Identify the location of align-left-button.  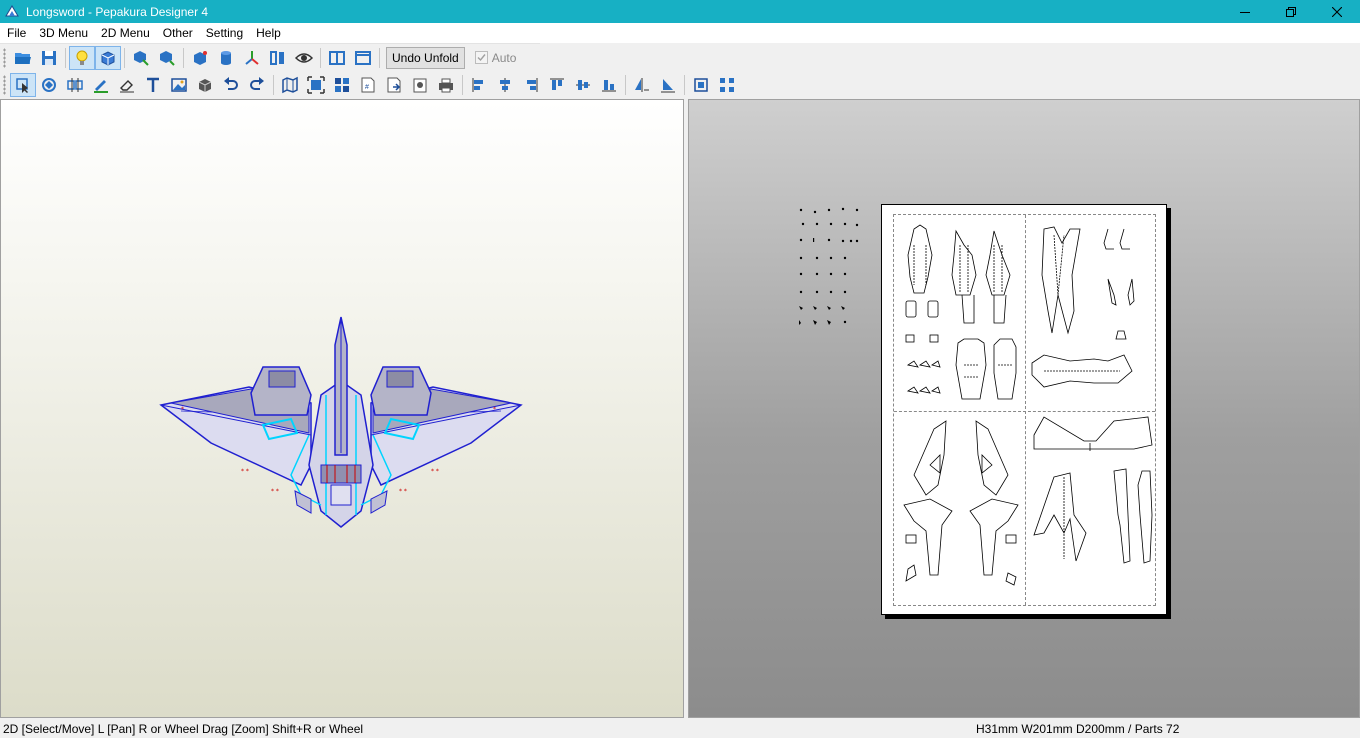
(479, 85).